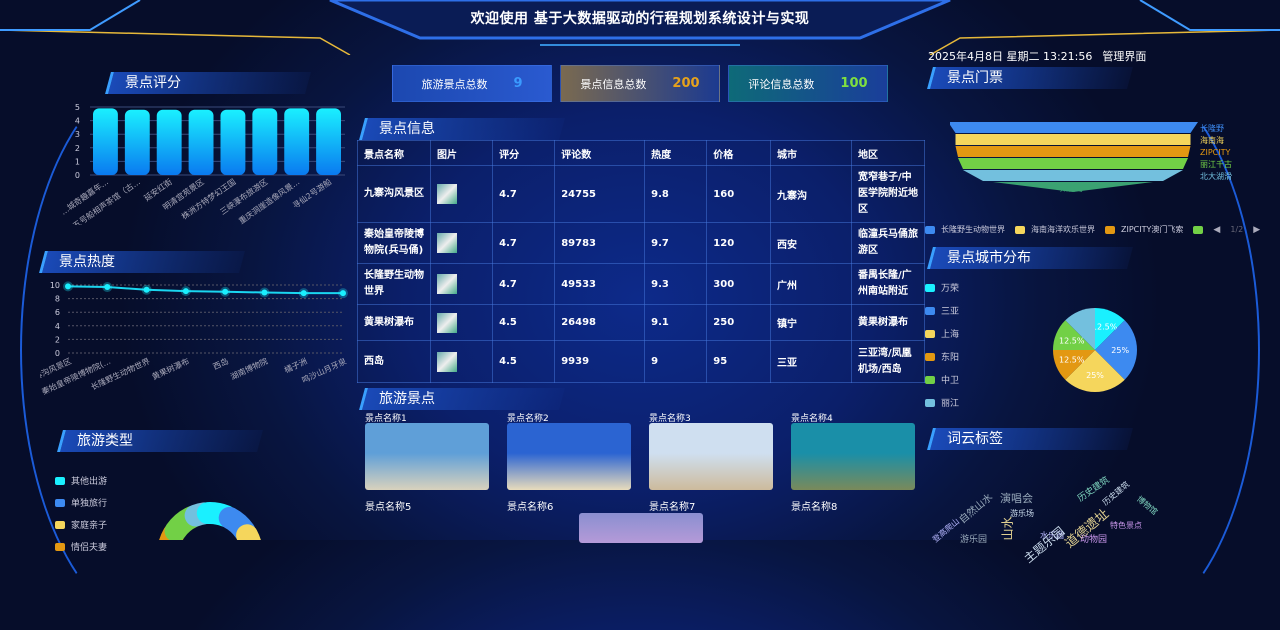  I want to click on legend-item: 情侣夫妻, so click(81, 546).